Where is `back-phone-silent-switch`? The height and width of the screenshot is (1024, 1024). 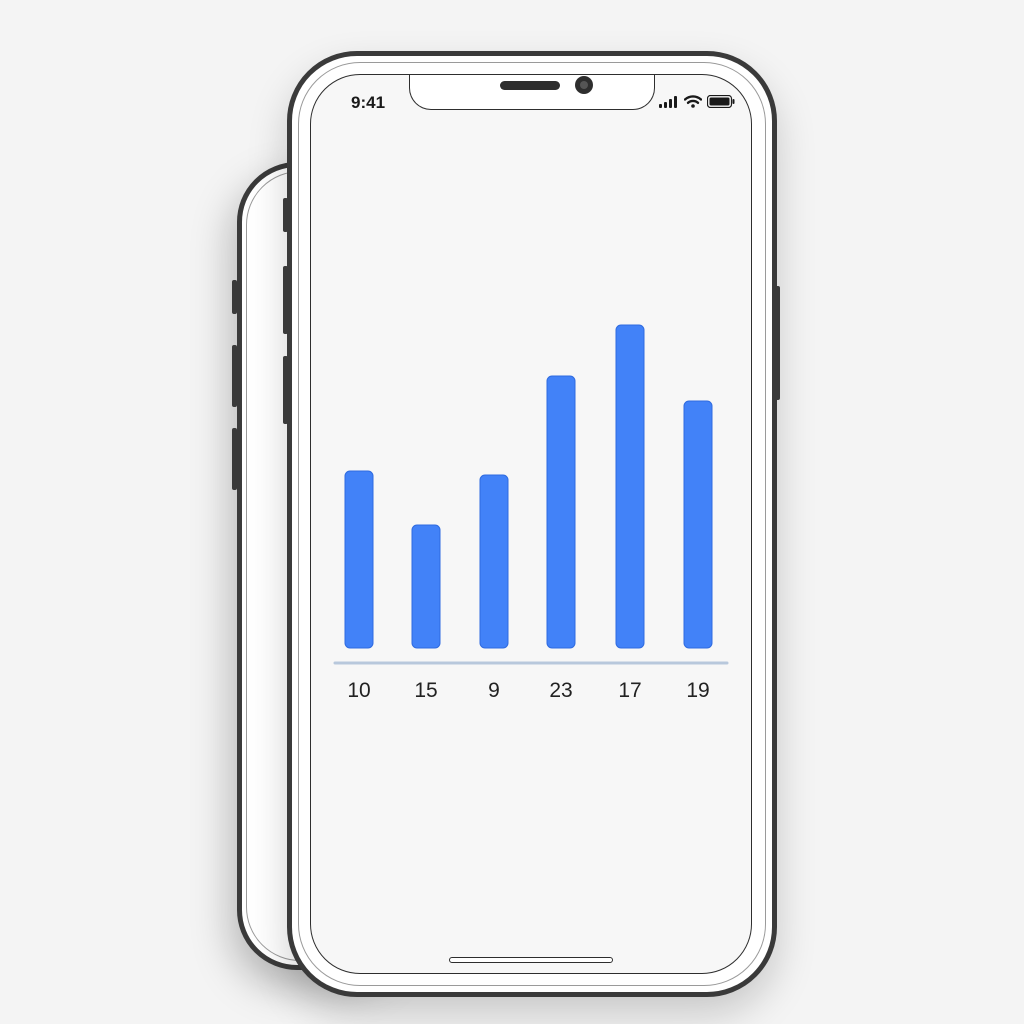
back-phone-silent-switch is located at coordinates (234, 297).